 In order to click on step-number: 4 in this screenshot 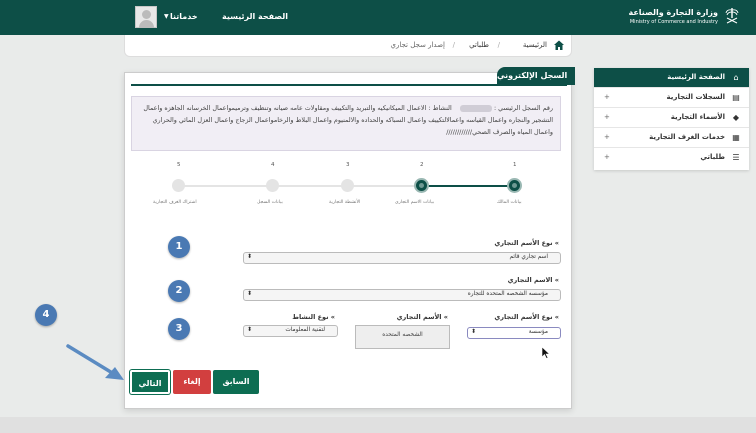, I will do `click(273, 165)`.